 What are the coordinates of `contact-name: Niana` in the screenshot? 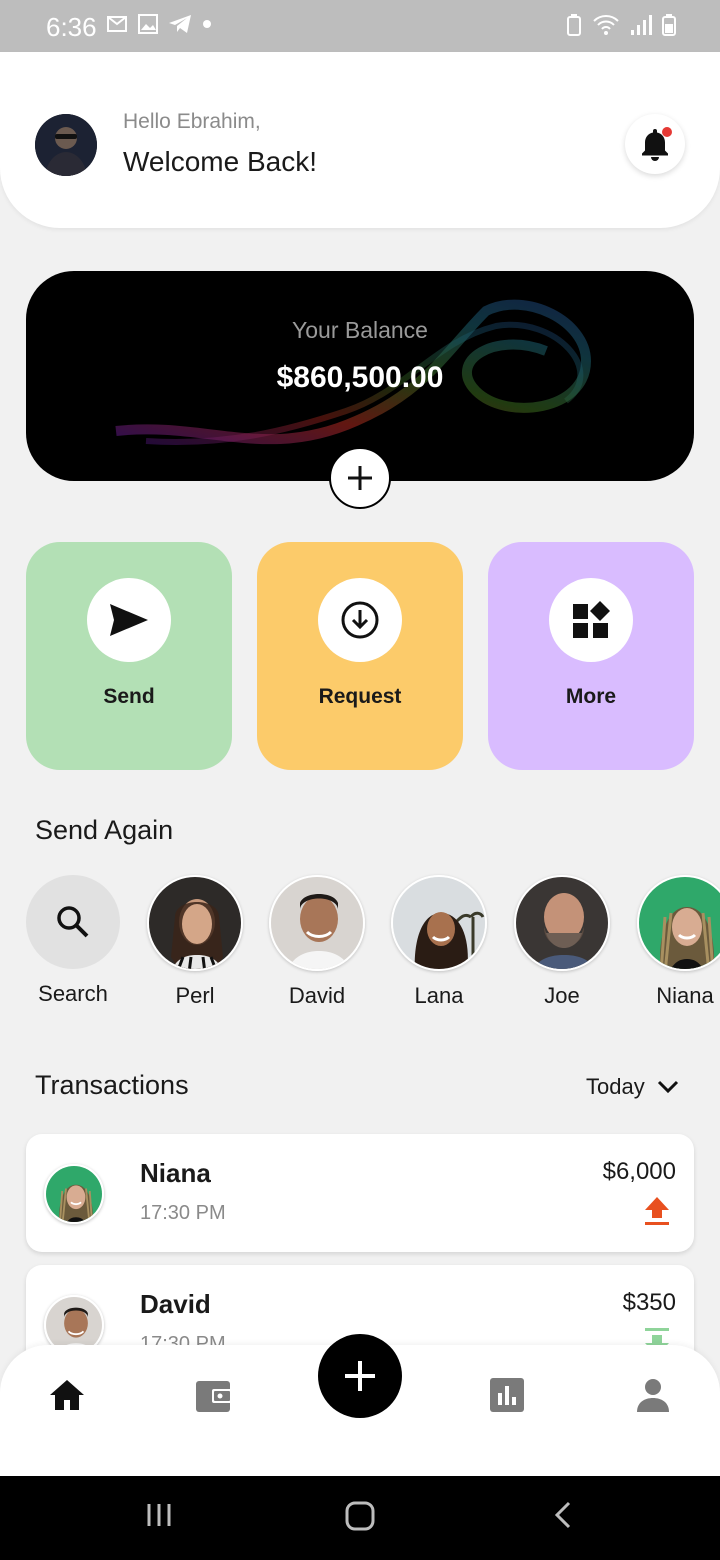 It's located at (685, 995).